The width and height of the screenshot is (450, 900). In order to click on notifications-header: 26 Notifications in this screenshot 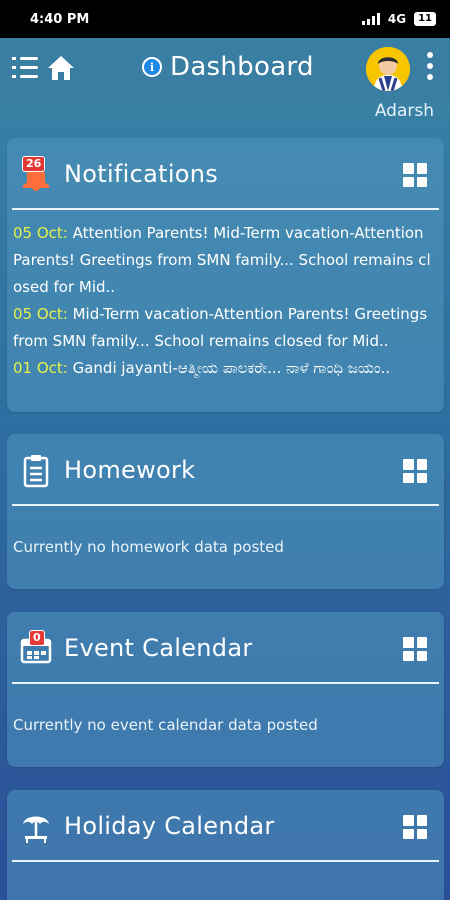, I will do `click(225, 174)`.